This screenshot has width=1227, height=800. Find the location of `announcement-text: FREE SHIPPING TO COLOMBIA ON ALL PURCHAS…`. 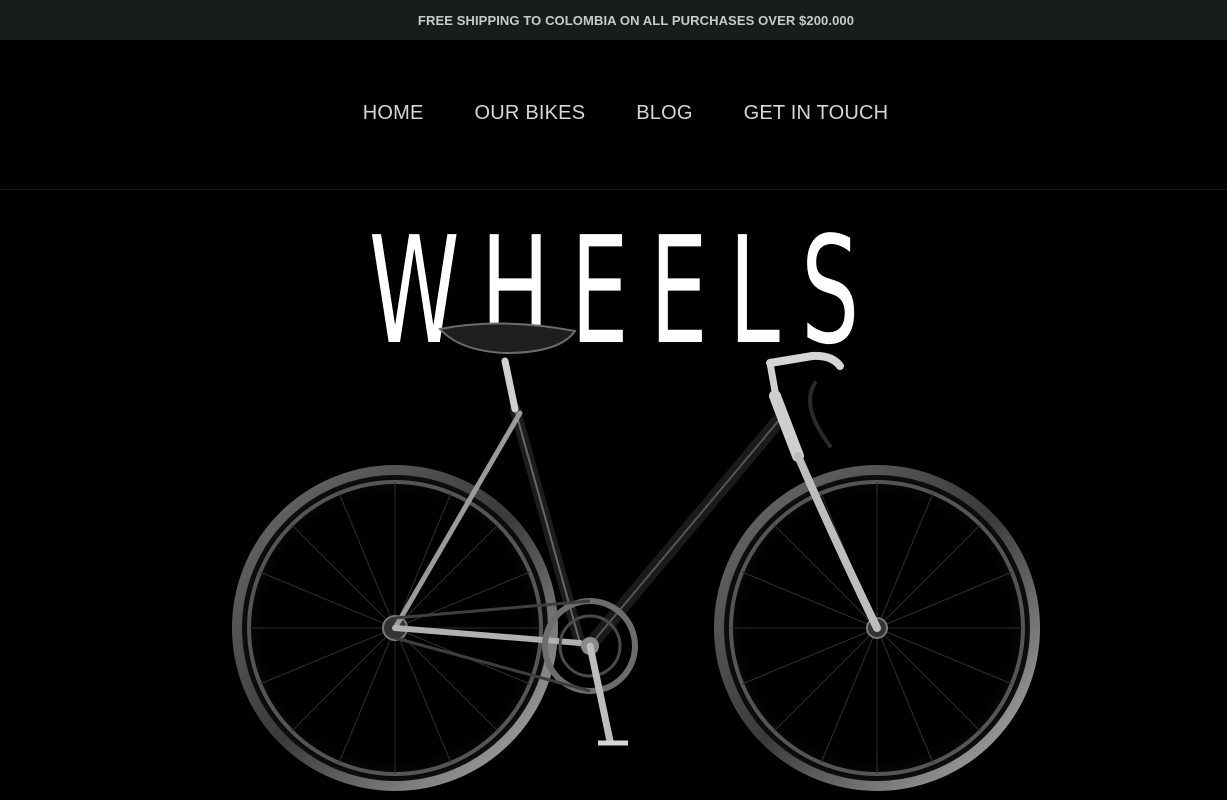

announcement-text: FREE SHIPPING TO COLOMBIA ON ALL PURCHAS… is located at coordinates (636, 20).